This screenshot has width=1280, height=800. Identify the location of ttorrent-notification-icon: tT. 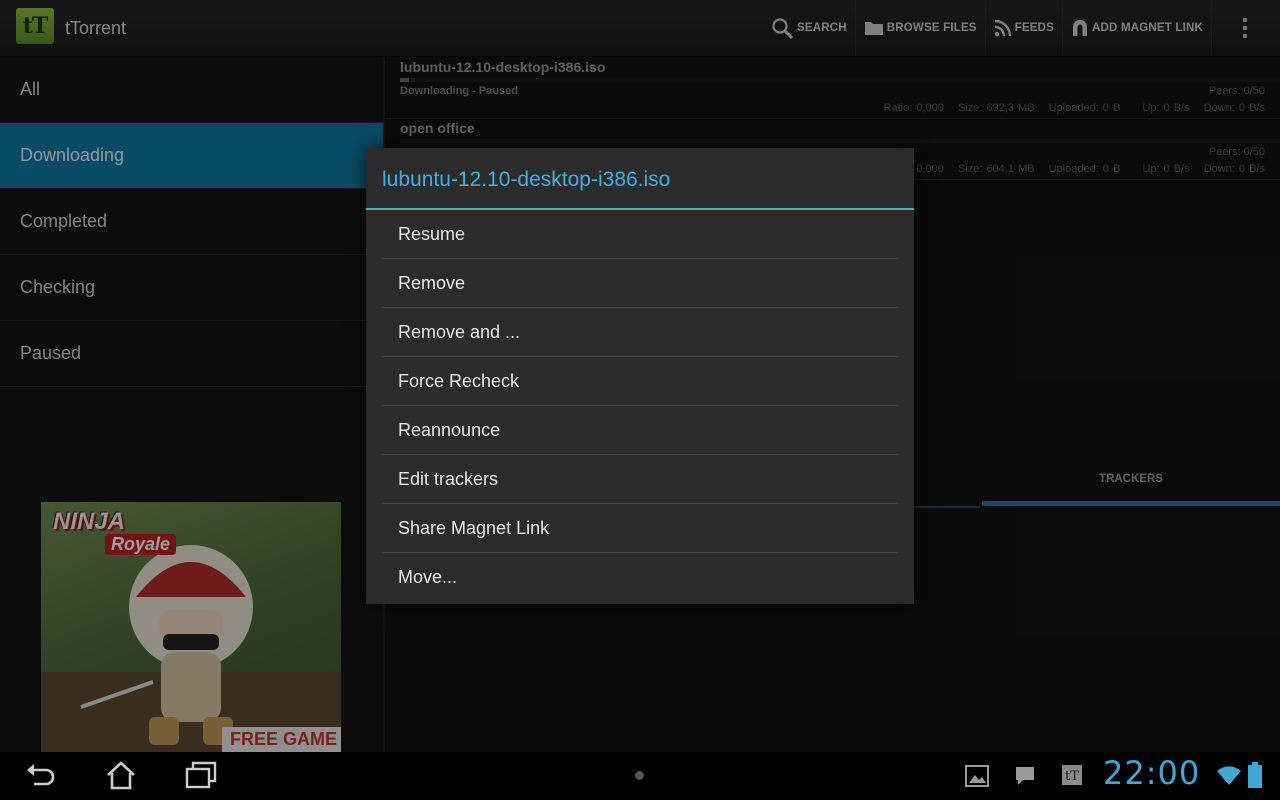
(1072, 775).